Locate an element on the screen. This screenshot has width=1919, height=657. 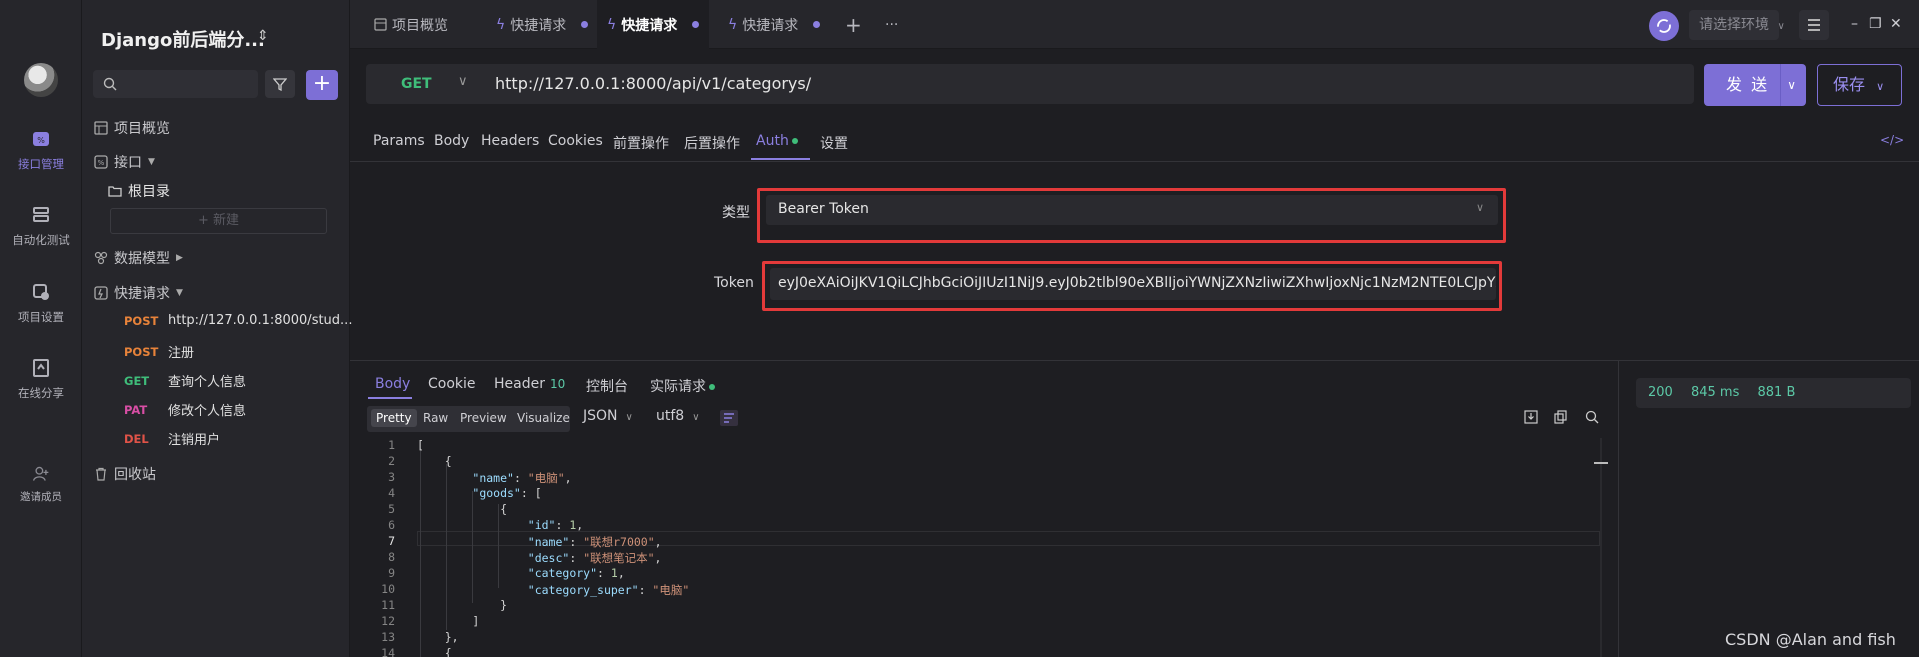
sidebar-item-label: 回收站 is located at coordinates (135, 475).